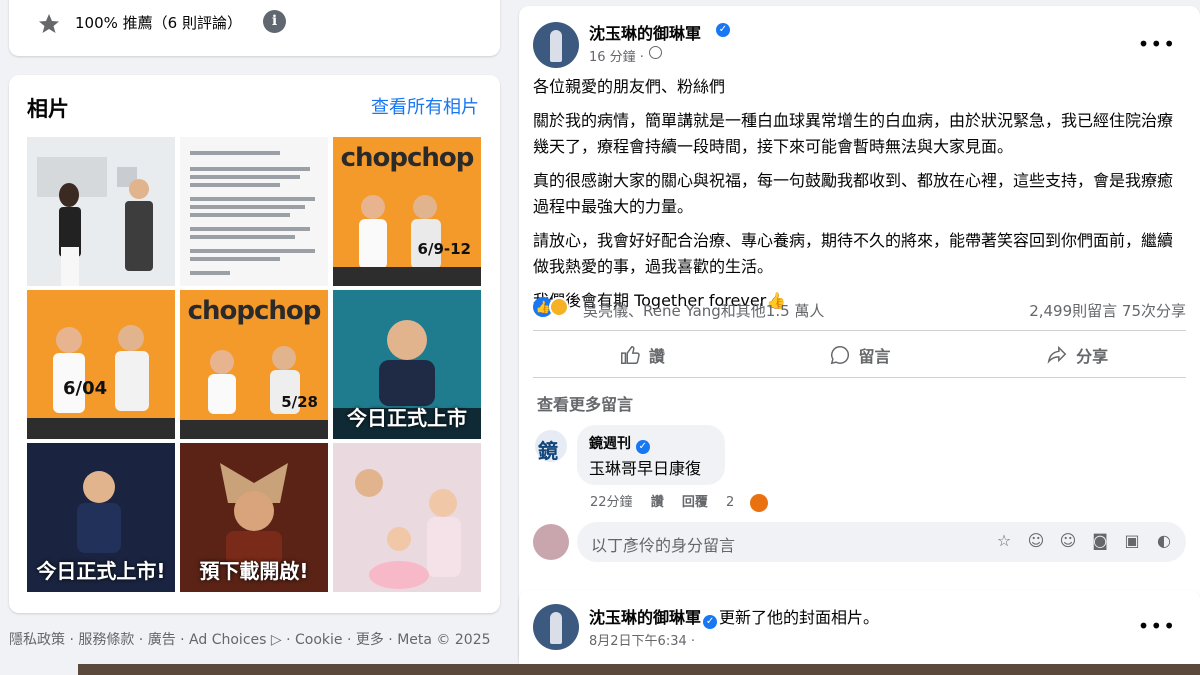 The height and width of the screenshot is (675, 1200). What do you see at coordinates (655, 52) in the screenshot?
I see `globe-icon` at bounding box center [655, 52].